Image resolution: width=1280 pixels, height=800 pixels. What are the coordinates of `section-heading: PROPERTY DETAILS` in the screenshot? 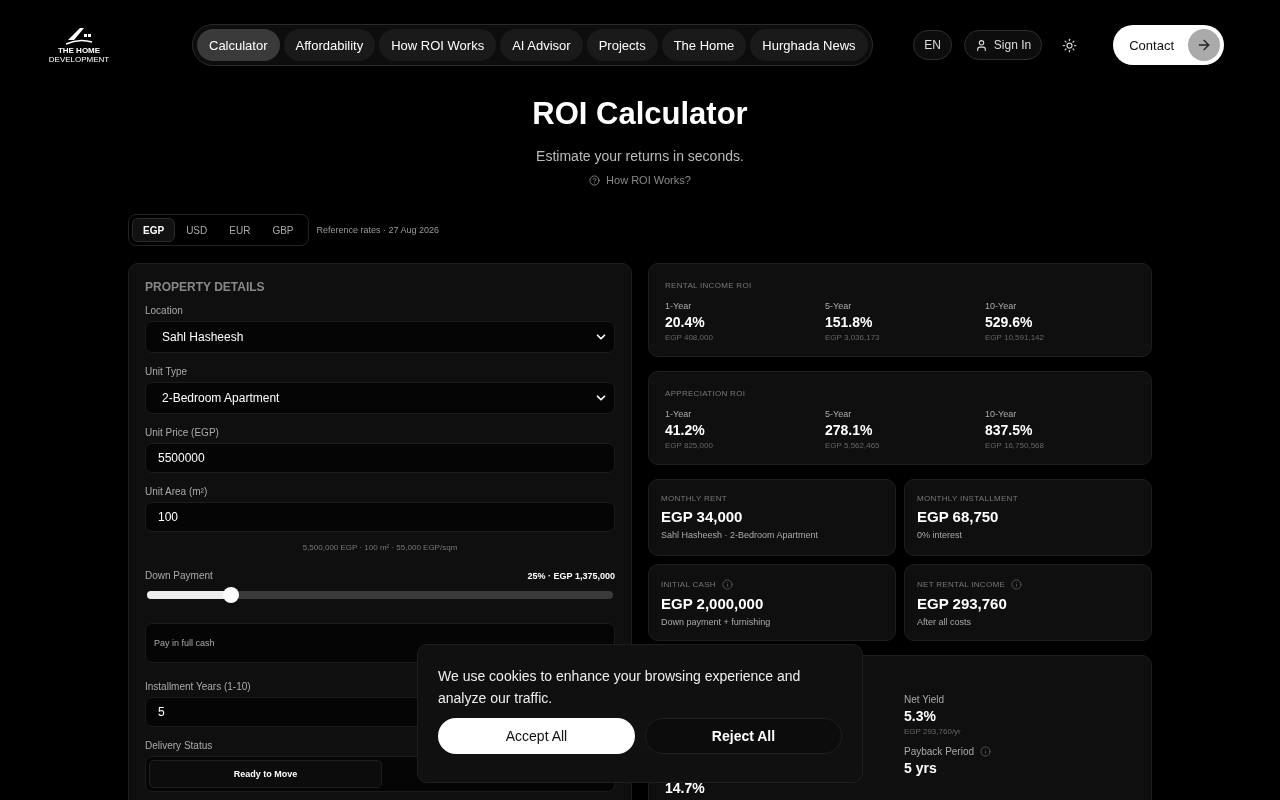 It's located at (205, 287).